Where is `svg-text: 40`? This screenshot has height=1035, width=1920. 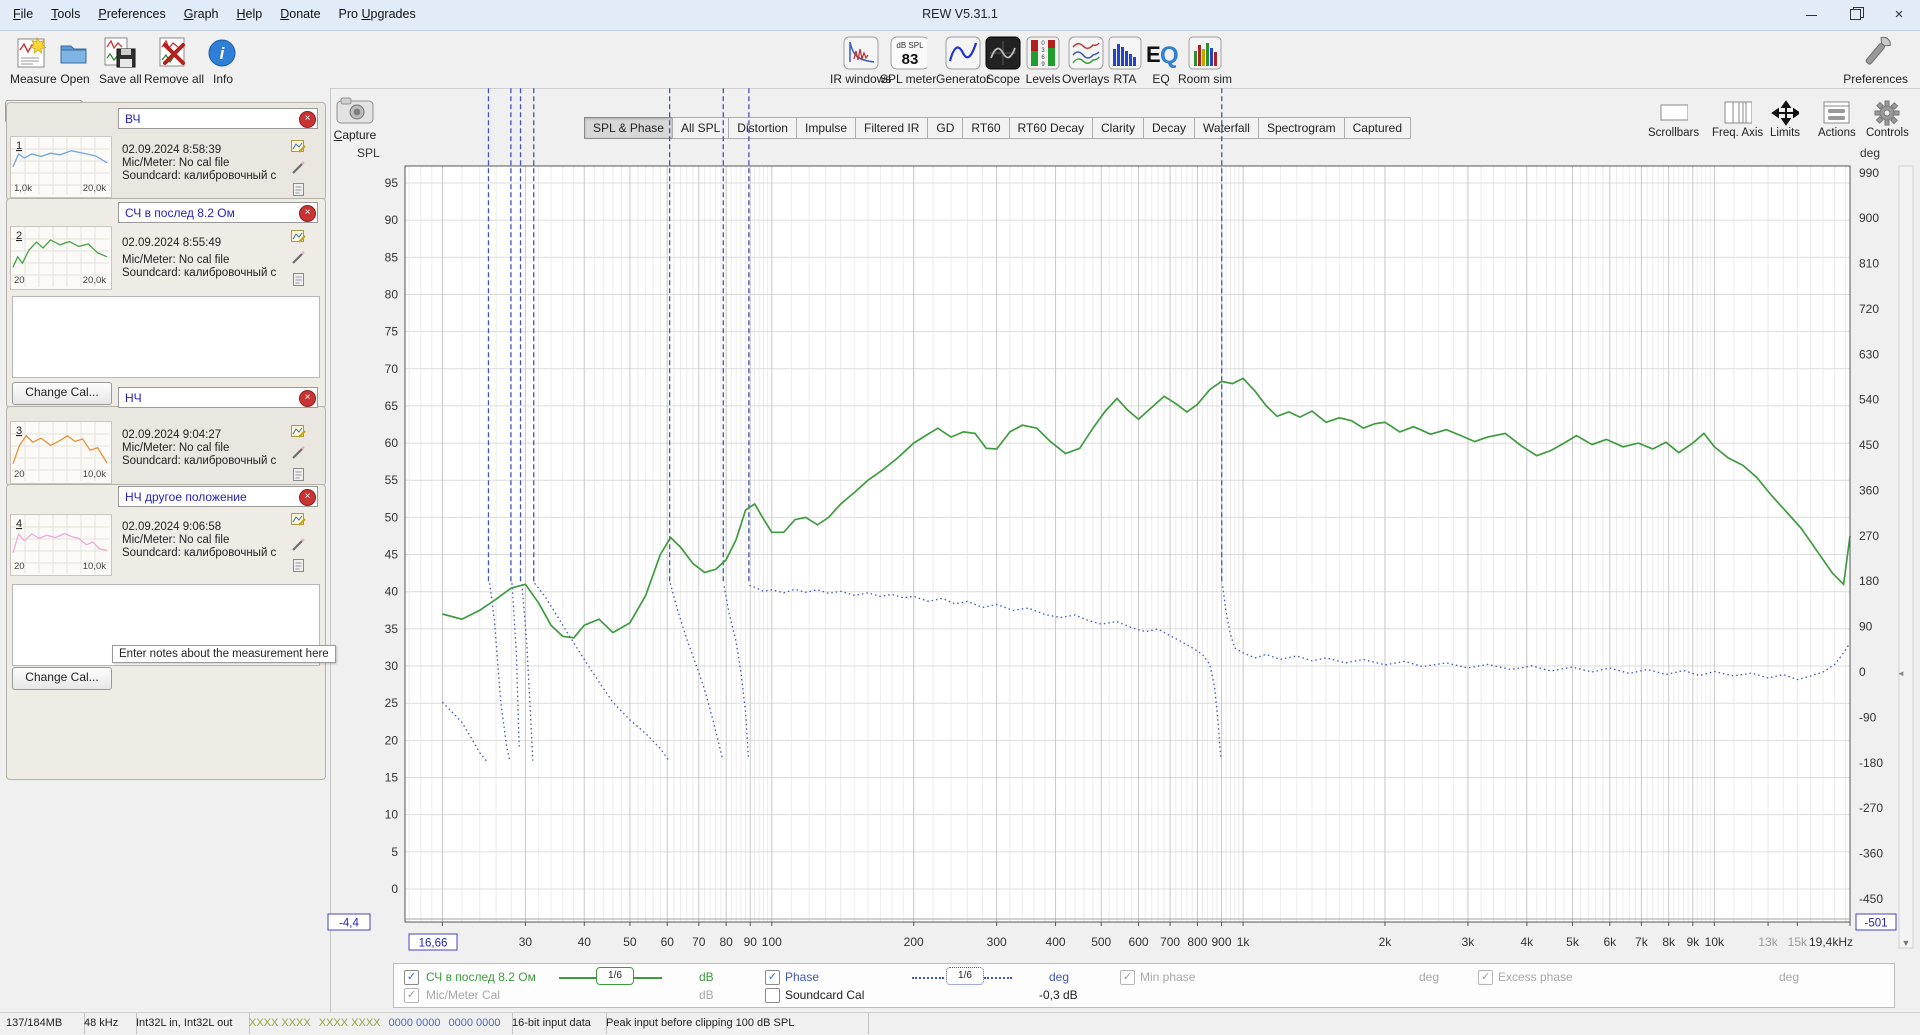
svg-text: 40 is located at coordinates (392, 592).